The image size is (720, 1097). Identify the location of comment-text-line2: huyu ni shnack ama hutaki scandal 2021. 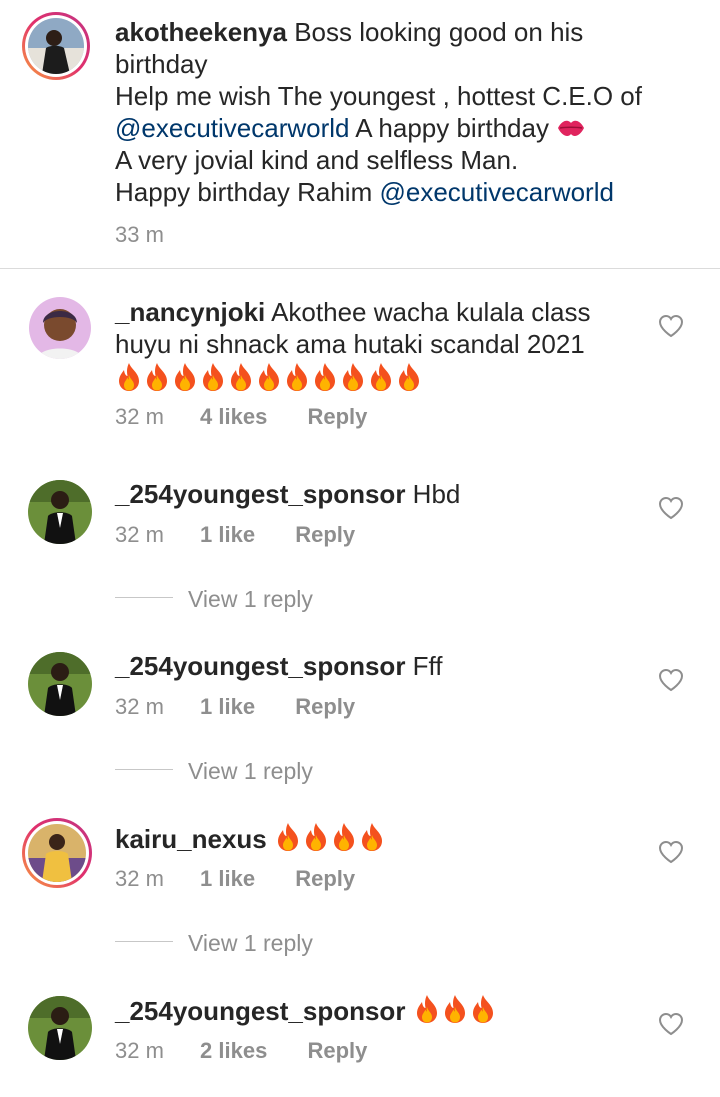
(350, 344).